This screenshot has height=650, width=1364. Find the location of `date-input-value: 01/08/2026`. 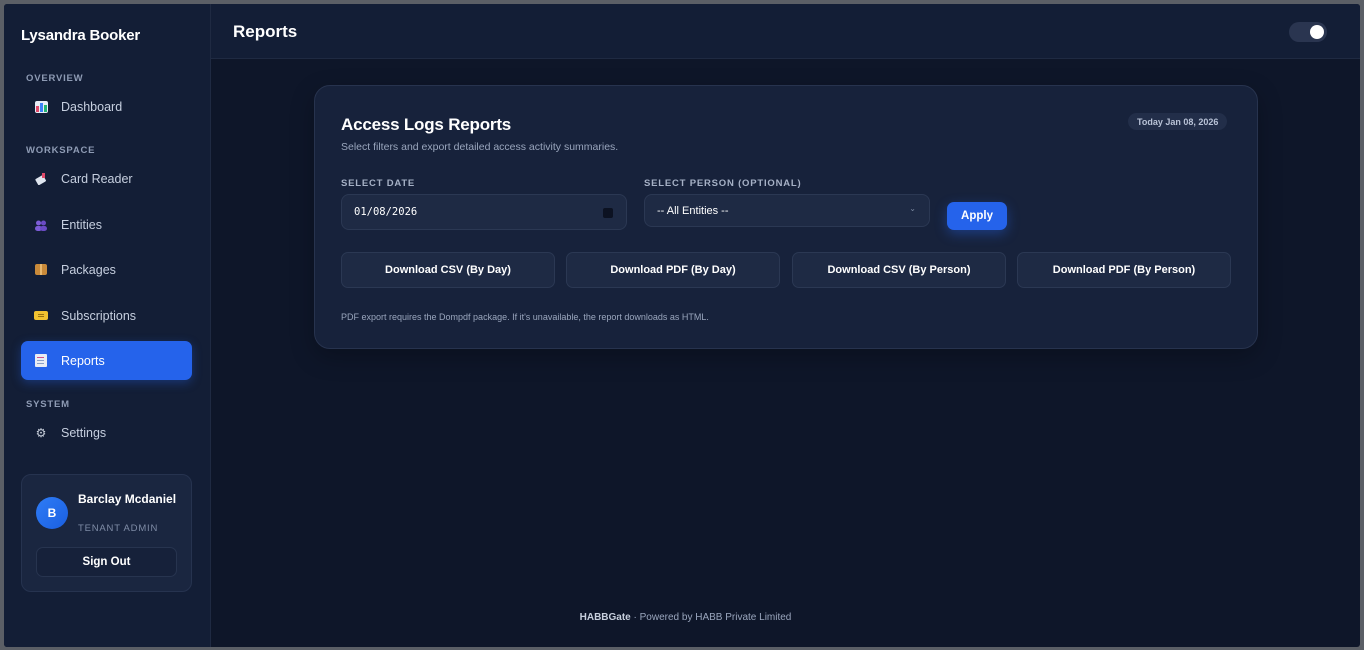

date-input-value: 01/08/2026 is located at coordinates (386, 212).